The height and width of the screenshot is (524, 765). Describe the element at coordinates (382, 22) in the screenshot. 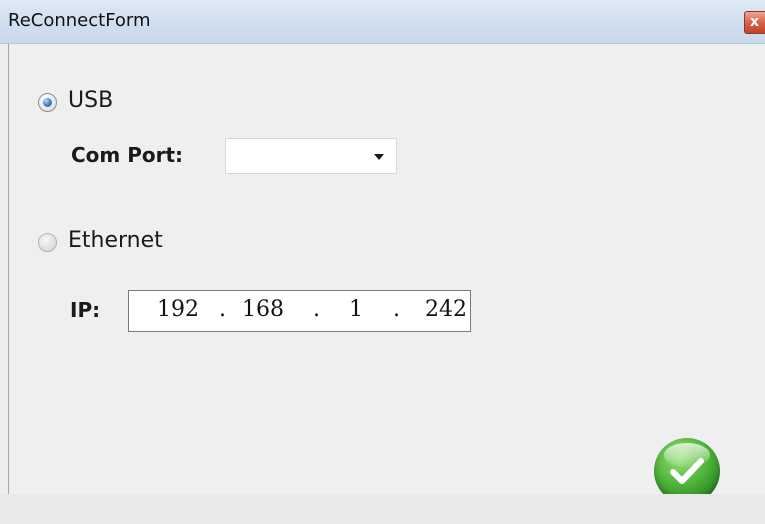

I see `title-bar: ReConnectForm x` at that location.